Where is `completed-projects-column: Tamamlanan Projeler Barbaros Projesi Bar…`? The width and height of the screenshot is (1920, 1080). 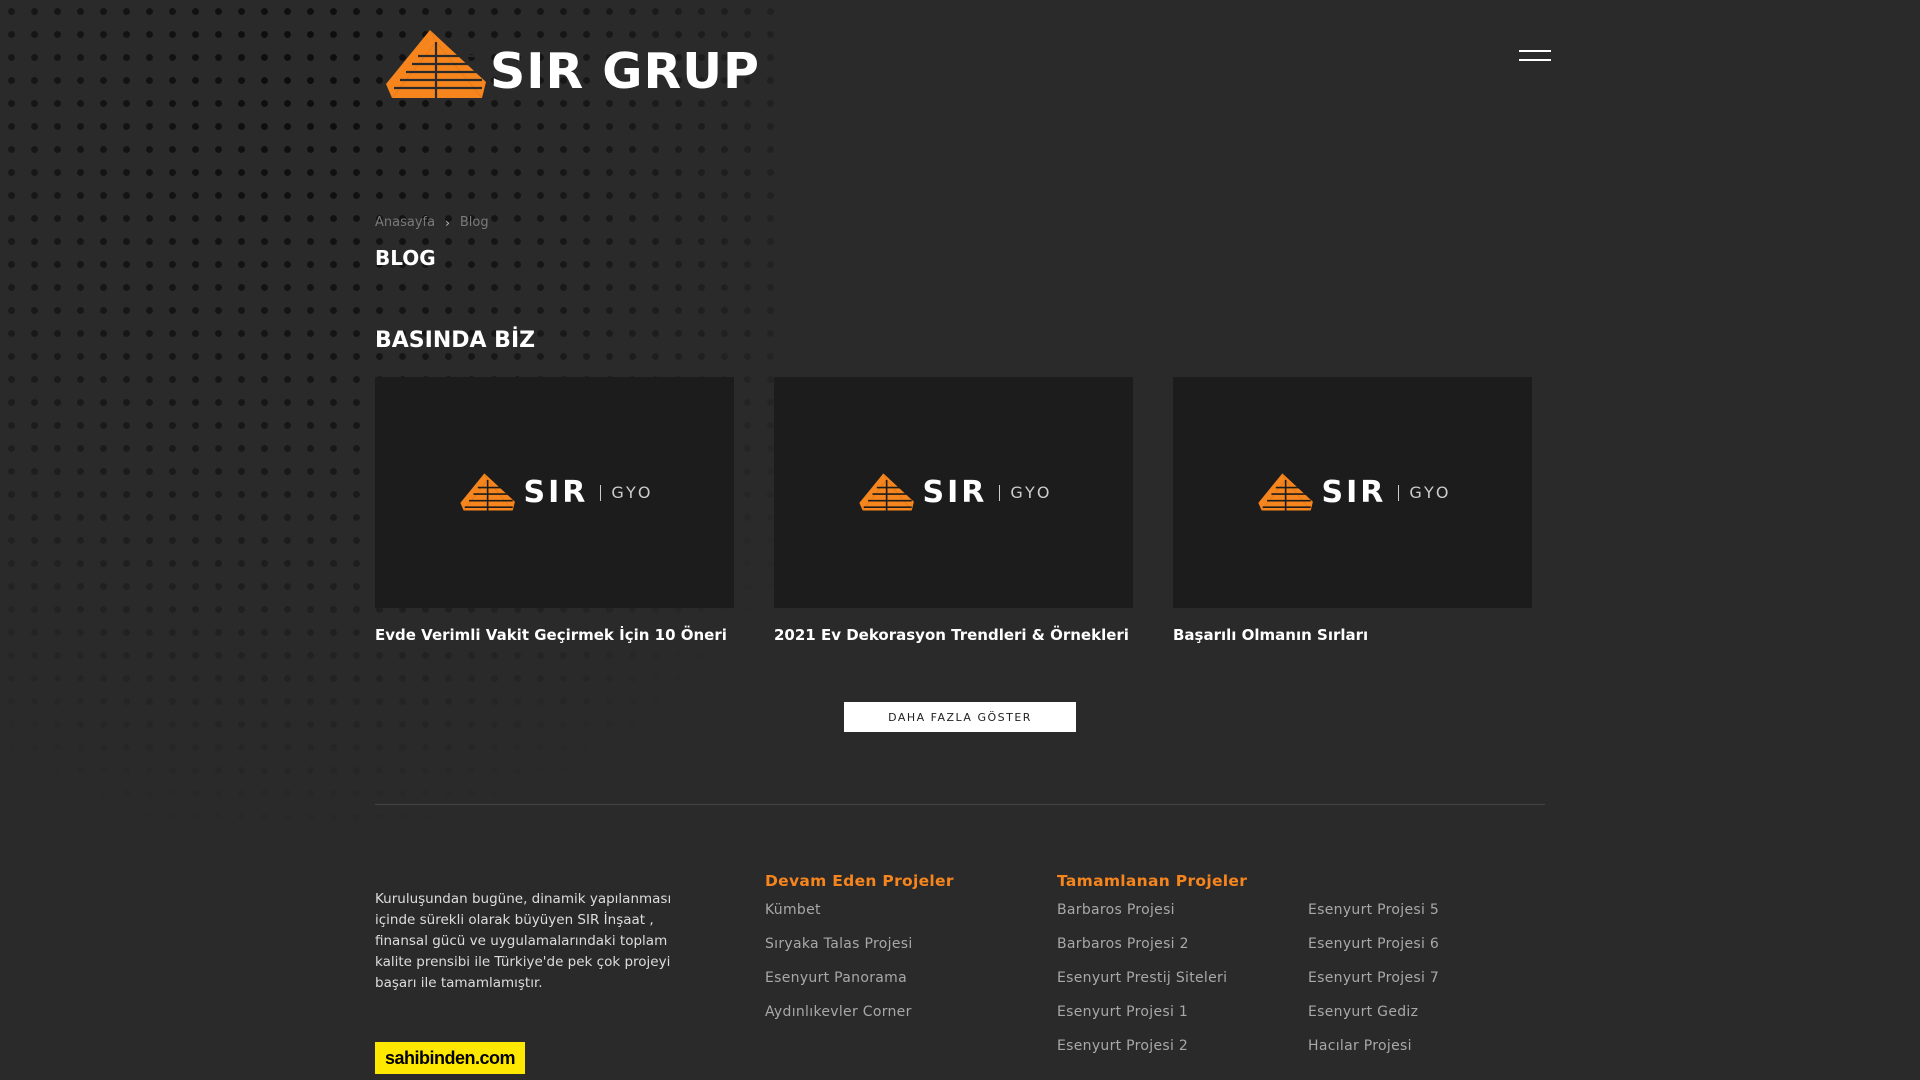 completed-projects-column: Tamamlanan Projeler Barbaros Projesi Bar… is located at coordinates (1152, 971).